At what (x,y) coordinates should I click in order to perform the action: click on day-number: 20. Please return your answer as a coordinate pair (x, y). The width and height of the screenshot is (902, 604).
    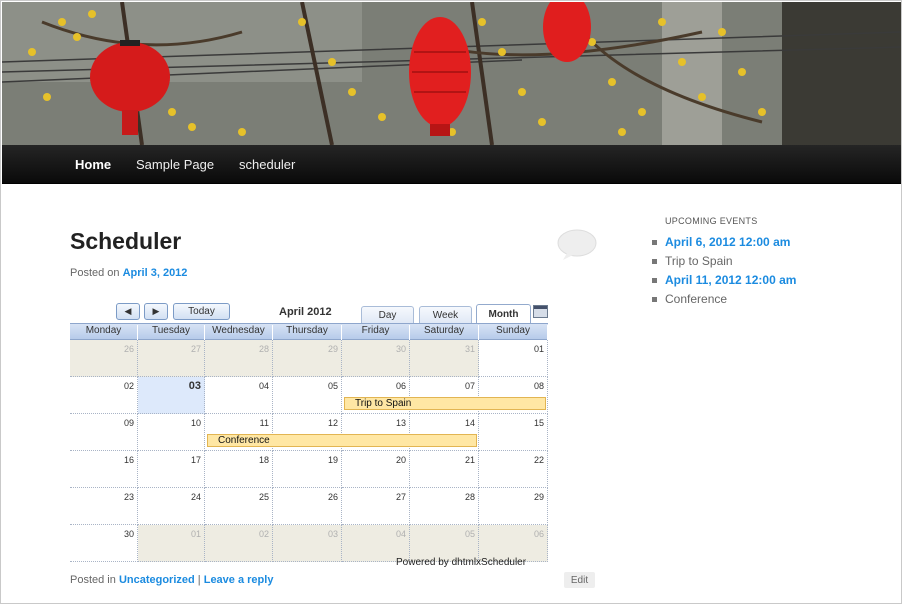
    Looking at the image, I should click on (400, 460).